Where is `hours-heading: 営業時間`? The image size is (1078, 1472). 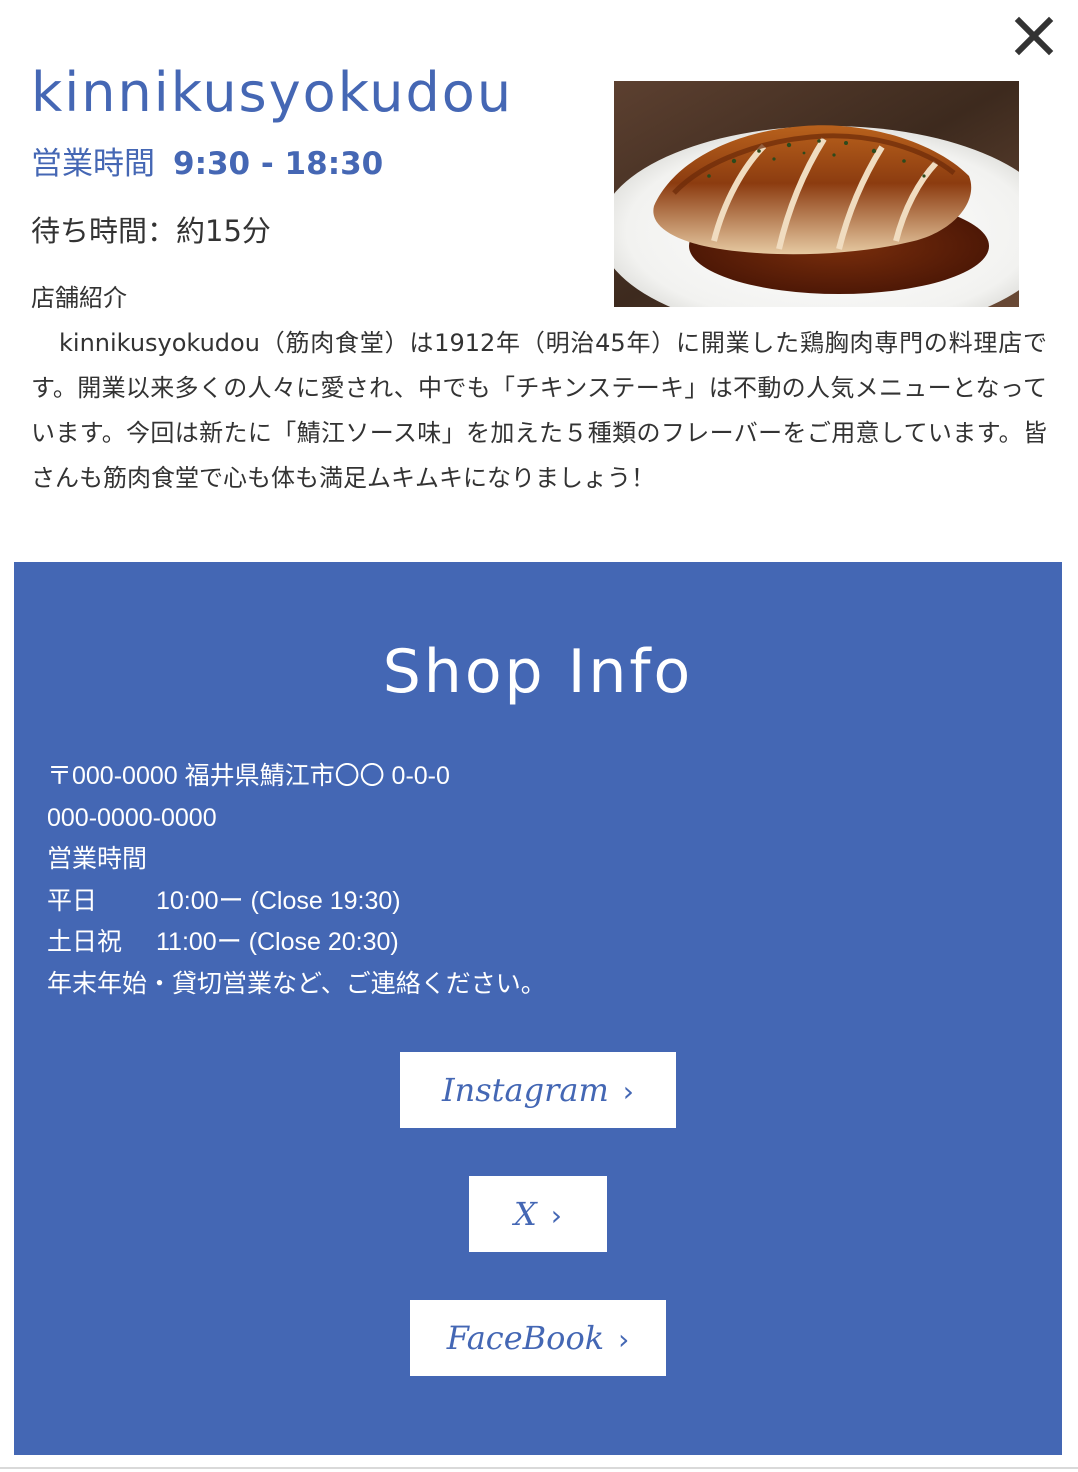
hours-heading: 営業時間 is located at coordinates (97, 859).